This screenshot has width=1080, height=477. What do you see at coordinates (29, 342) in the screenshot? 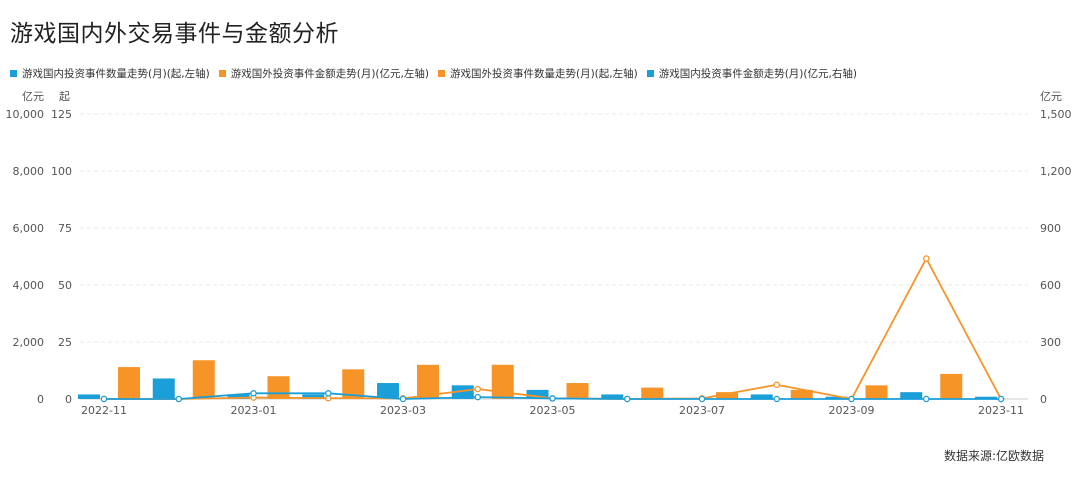
I see `left-amount-tick-label: 2,000` at bounding box center [29, 342].